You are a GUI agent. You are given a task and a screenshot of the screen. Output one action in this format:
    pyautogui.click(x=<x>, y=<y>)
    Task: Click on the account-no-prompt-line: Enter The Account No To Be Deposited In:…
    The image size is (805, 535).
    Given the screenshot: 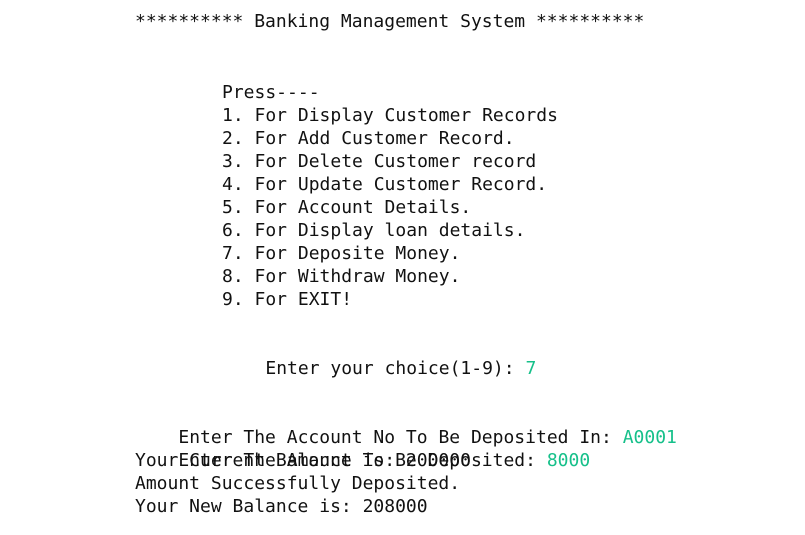 What is the action you would take?
    pyautogui.click(x=406, y=425)
    